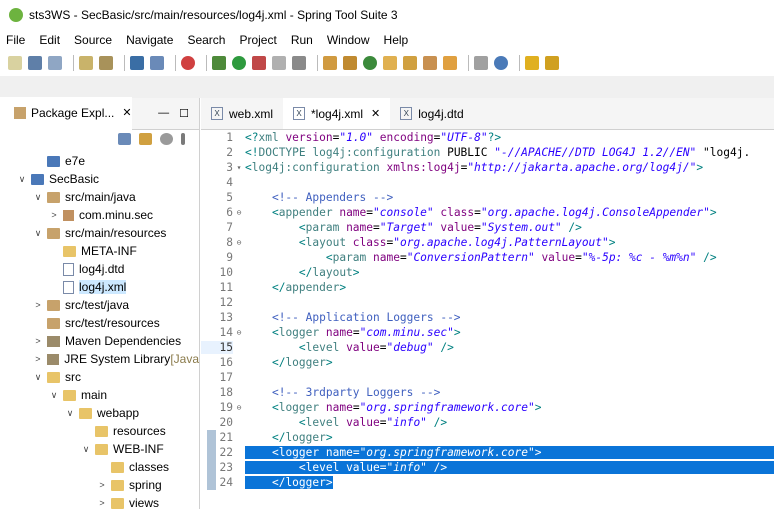 The image size is (774, 512). I want to click on prev-annotation-icon, so click(552, 63).